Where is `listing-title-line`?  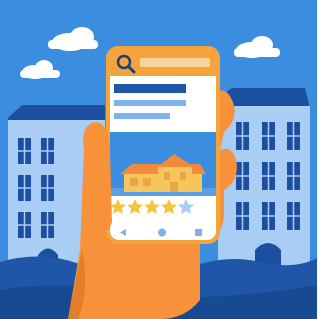 listing-title-line is located at coordinates (150, 88).